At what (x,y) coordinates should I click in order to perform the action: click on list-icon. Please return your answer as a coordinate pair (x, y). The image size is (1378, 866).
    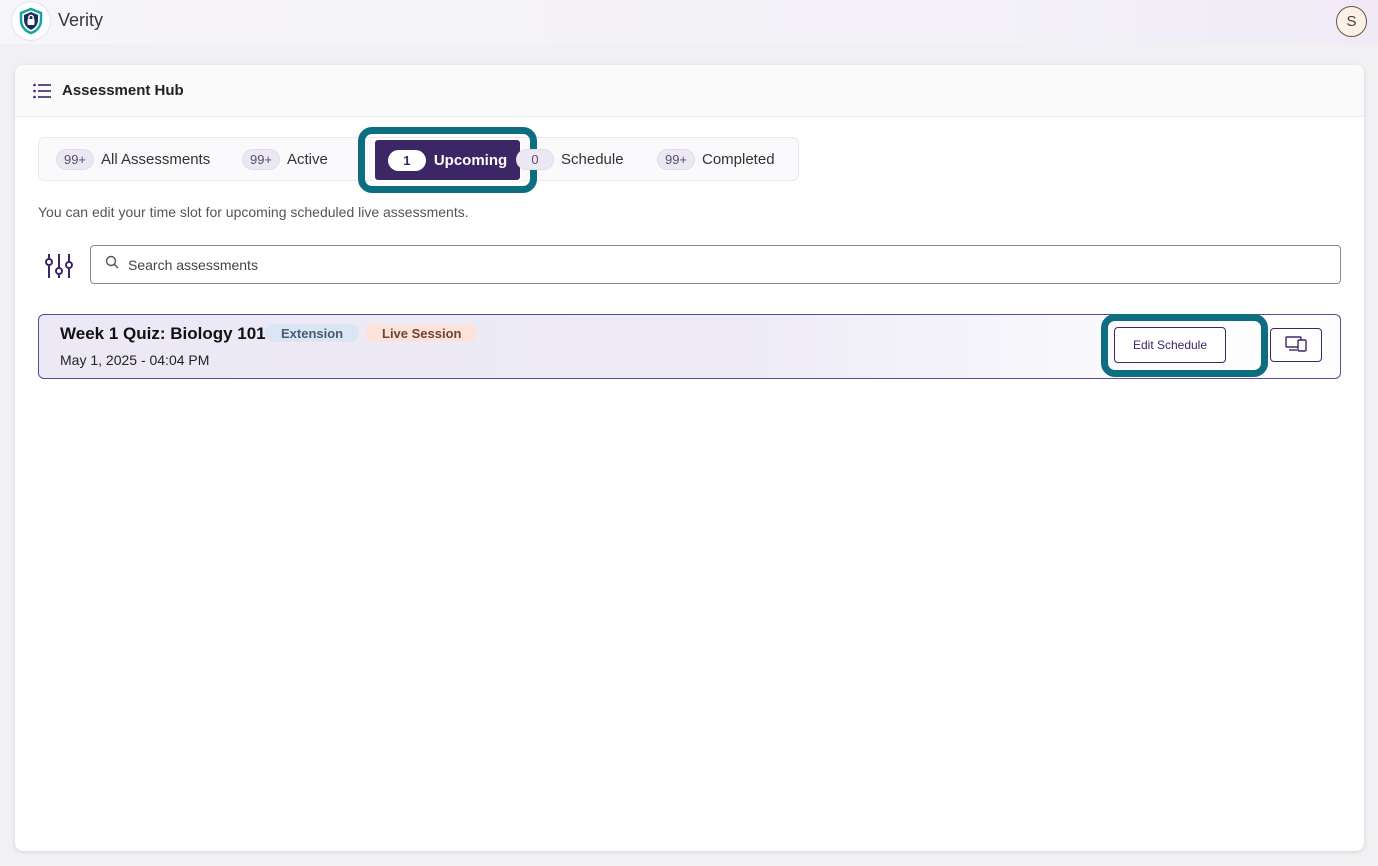
    Looking at the image, I should click on (42, 93).